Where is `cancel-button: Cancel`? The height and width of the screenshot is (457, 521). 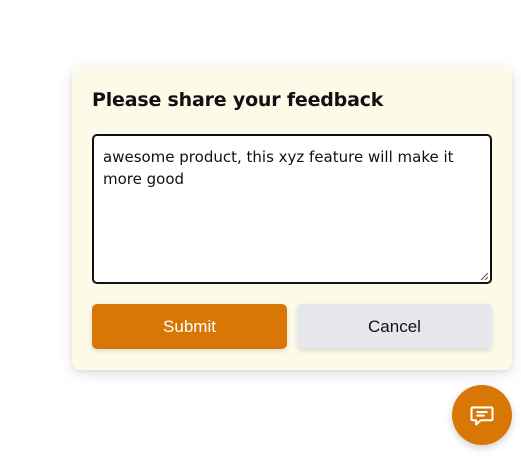
cancel-button: Cancel is located at coordinates (394, 326).